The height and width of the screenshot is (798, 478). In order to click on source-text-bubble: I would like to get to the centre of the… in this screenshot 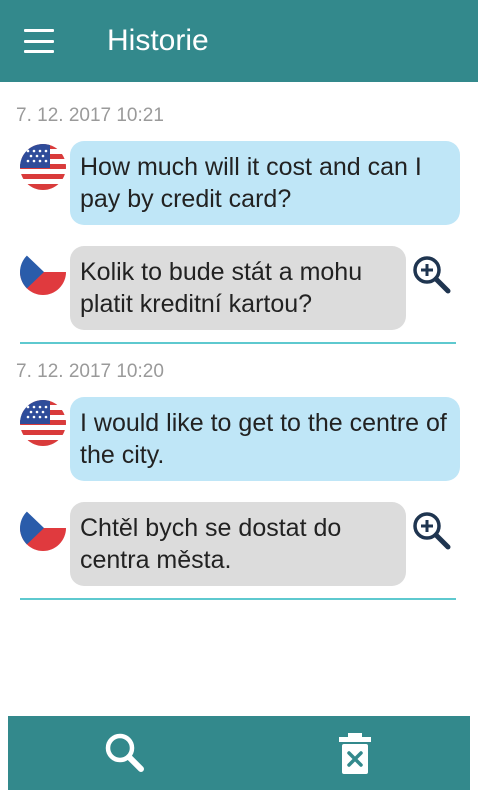, I will do `click(265, 439)`.